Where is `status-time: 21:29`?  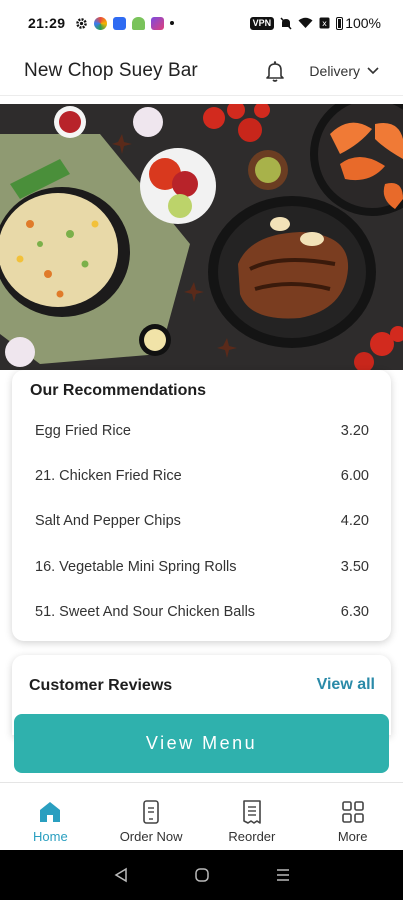 status-time: 21:29 is located at coordinates (47, 23).